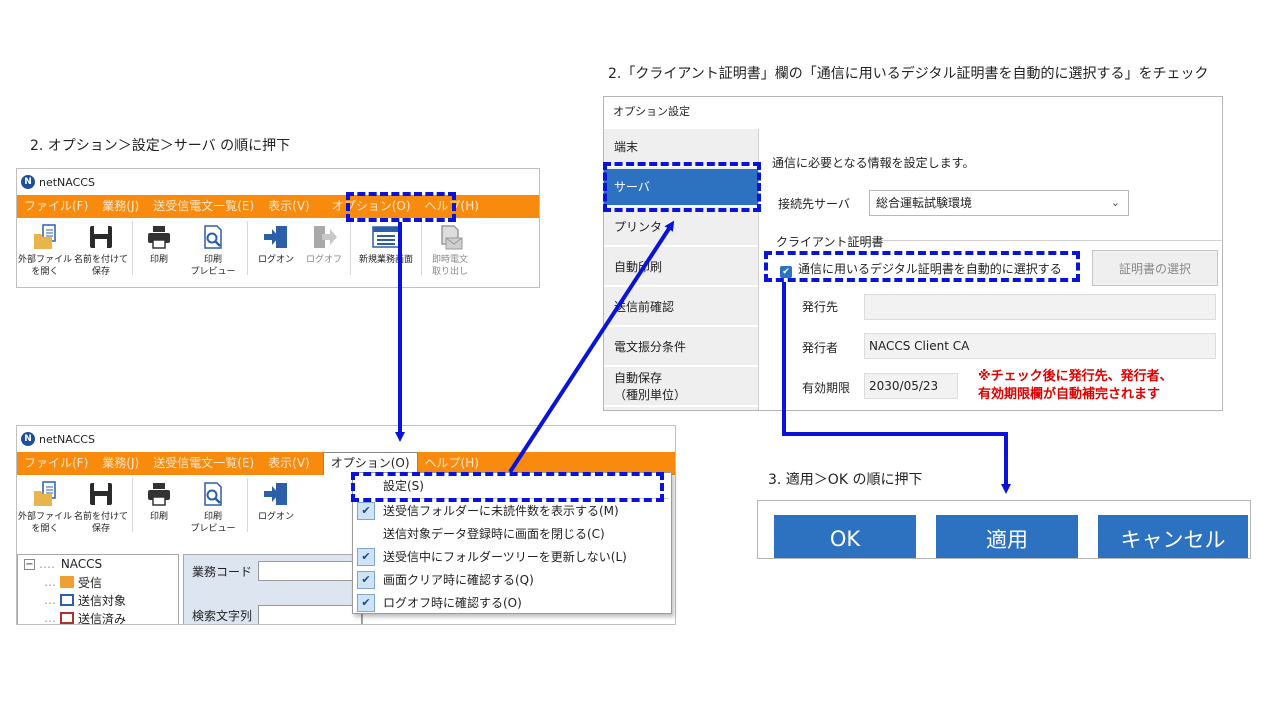 The height and width of the screenshot is (720, 1280). Describe the element at coordinates (1040, 346) in the screenshot. I see `issuer-field: NACCS Client CA` at that location.